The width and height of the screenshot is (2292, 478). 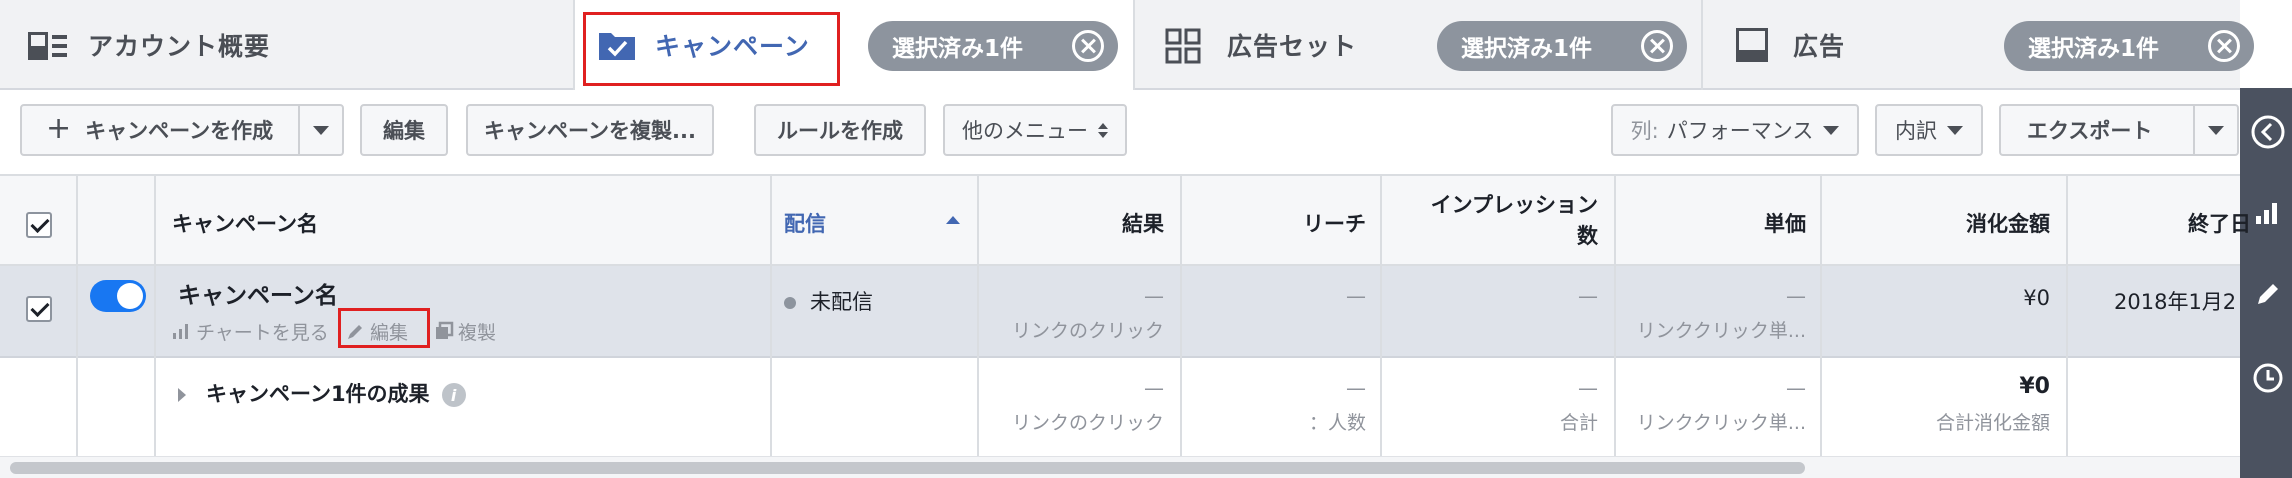 I want to click on header-reach: リーチ, so click(x=1278, y=223).